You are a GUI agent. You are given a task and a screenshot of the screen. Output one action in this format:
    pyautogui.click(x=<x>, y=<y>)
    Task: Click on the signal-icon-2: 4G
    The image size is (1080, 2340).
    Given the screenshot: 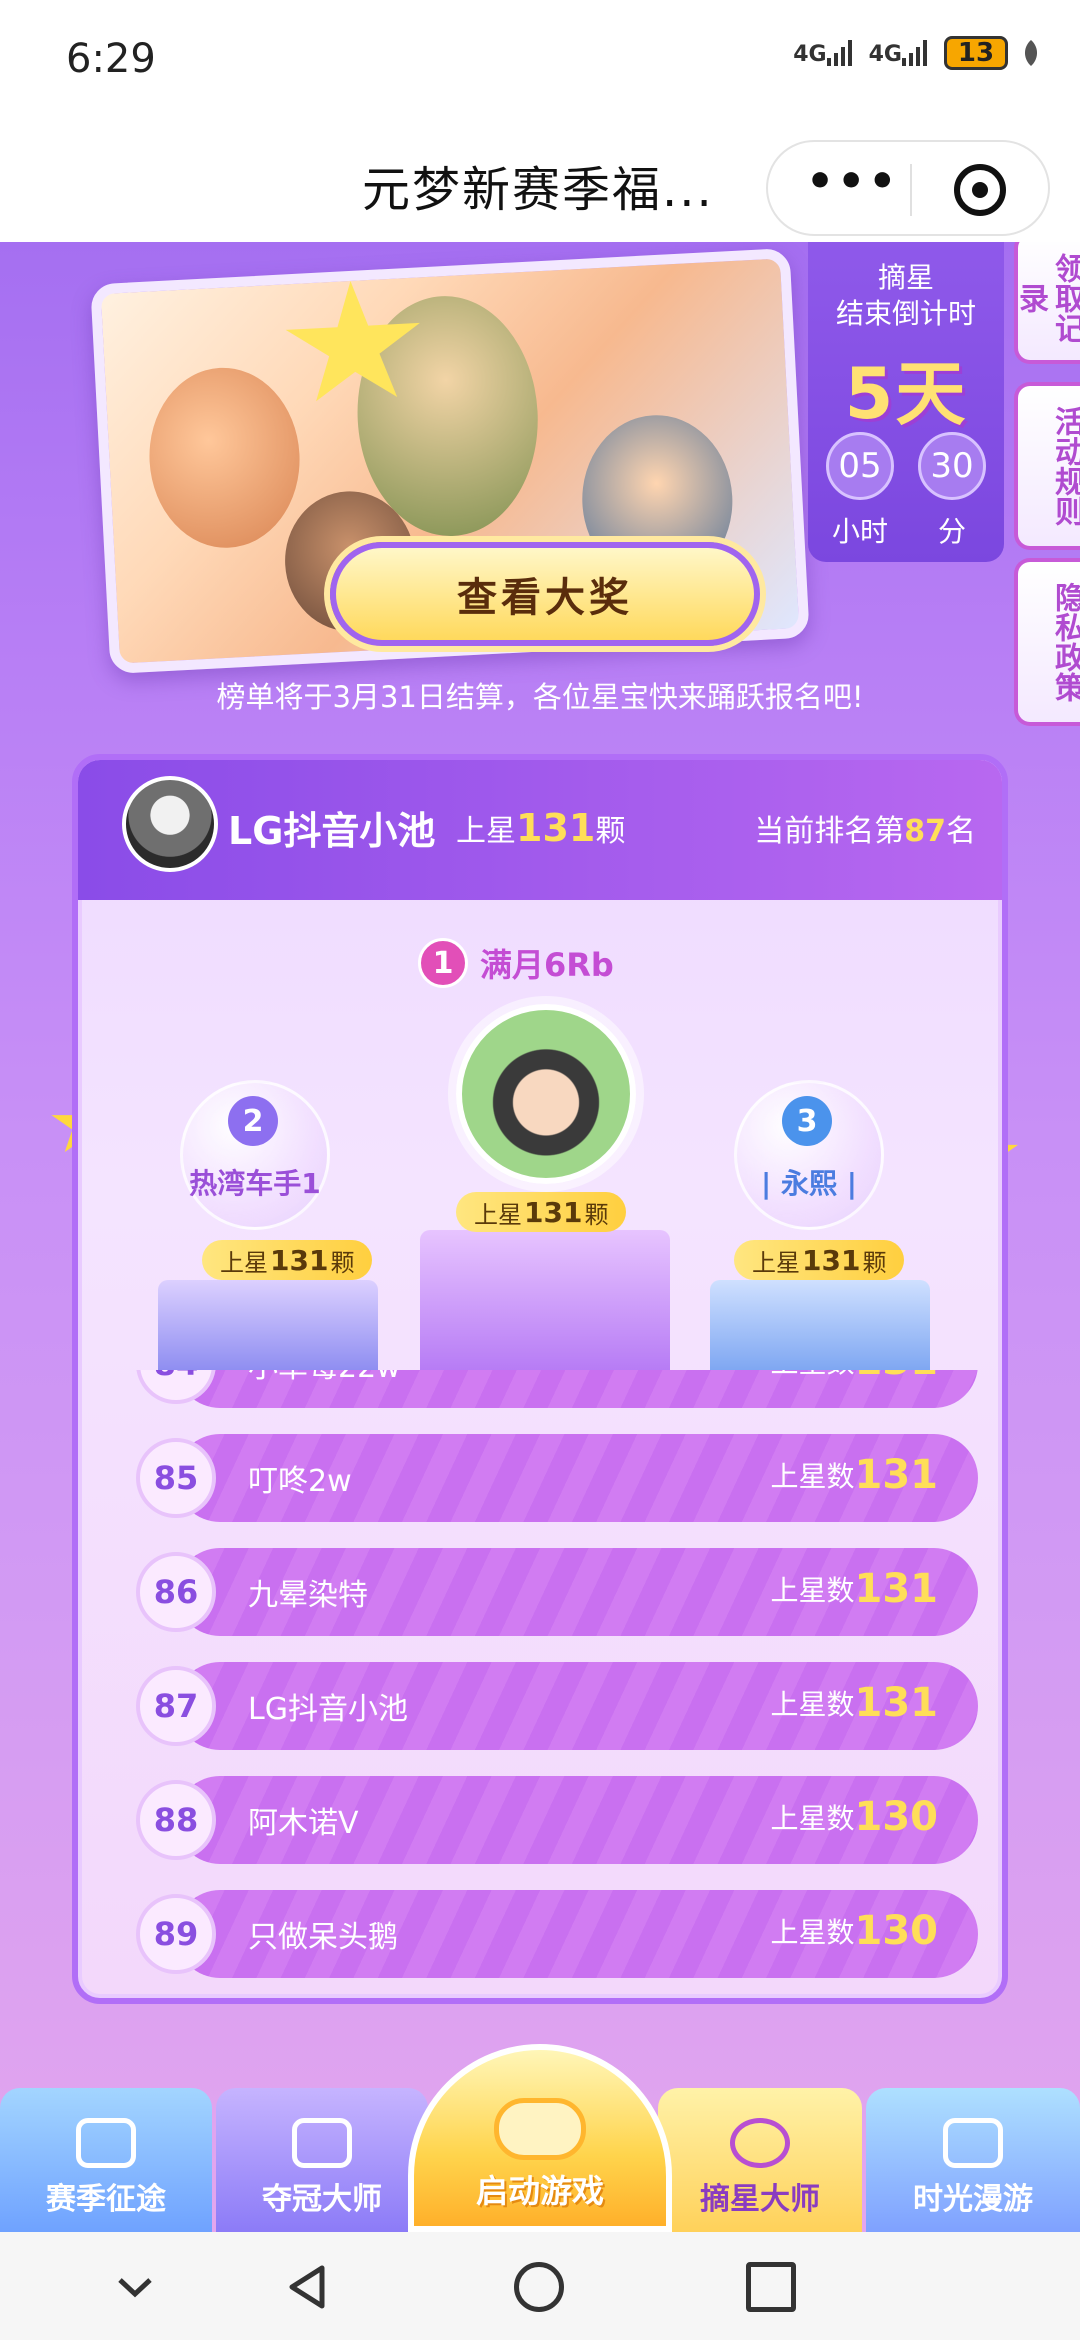 What is the action you would take?
    pyautogui.click(x=899, y=53)
    